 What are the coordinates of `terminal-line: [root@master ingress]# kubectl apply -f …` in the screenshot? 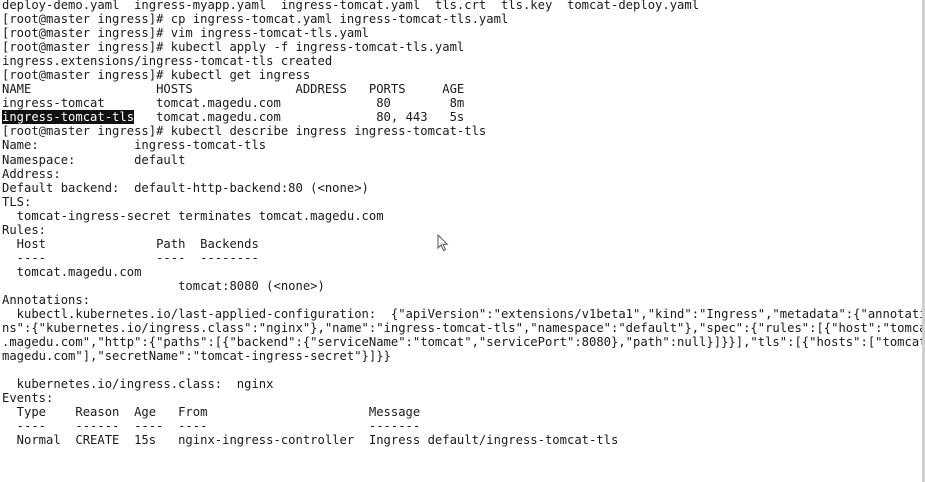 It's located at (233, 47).